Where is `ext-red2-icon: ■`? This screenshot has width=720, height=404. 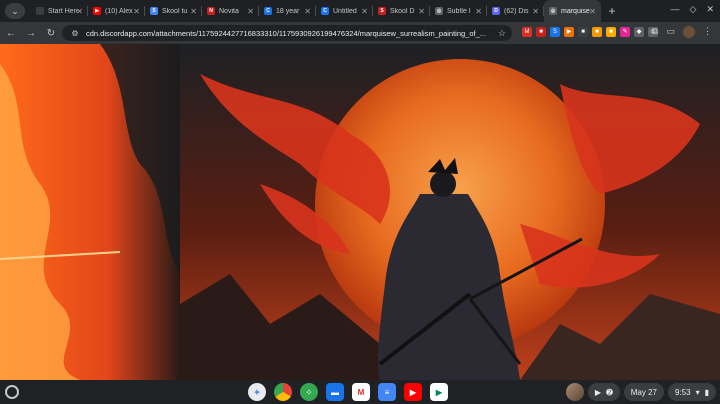
ext-red2-icon: ■ is located at coordinates (541, 32).